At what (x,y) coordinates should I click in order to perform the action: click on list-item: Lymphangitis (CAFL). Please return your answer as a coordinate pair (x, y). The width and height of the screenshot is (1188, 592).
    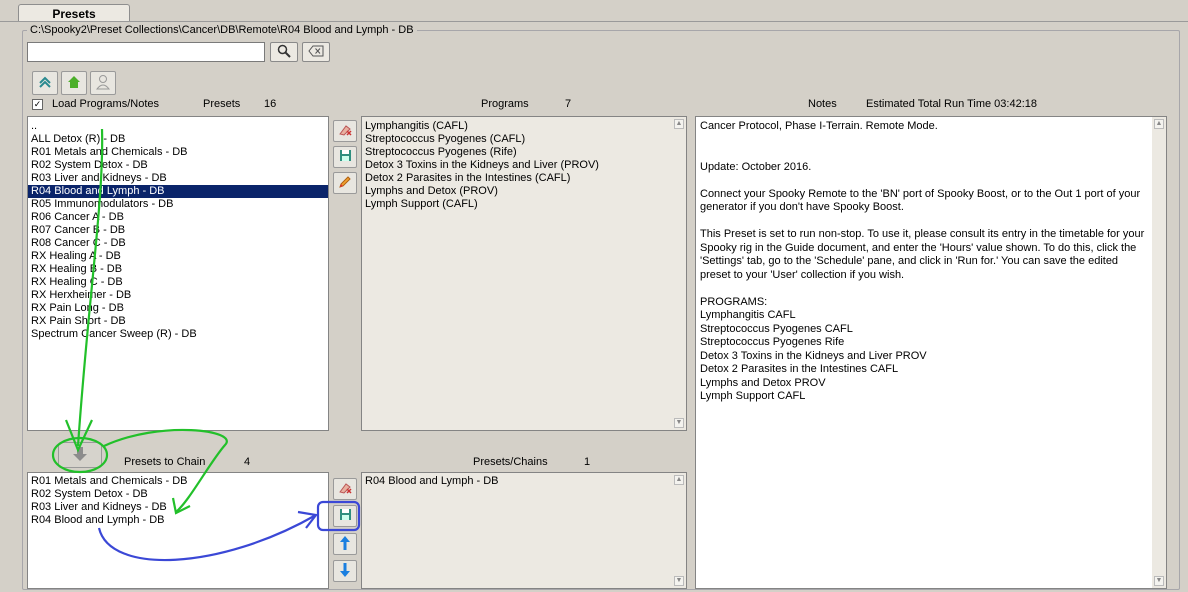
    Looking at the image, I should click on (524, 126).